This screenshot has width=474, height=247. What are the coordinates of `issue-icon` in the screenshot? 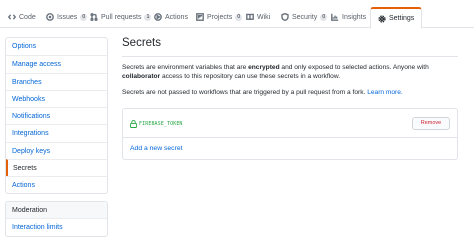 It's located at (50, 17).